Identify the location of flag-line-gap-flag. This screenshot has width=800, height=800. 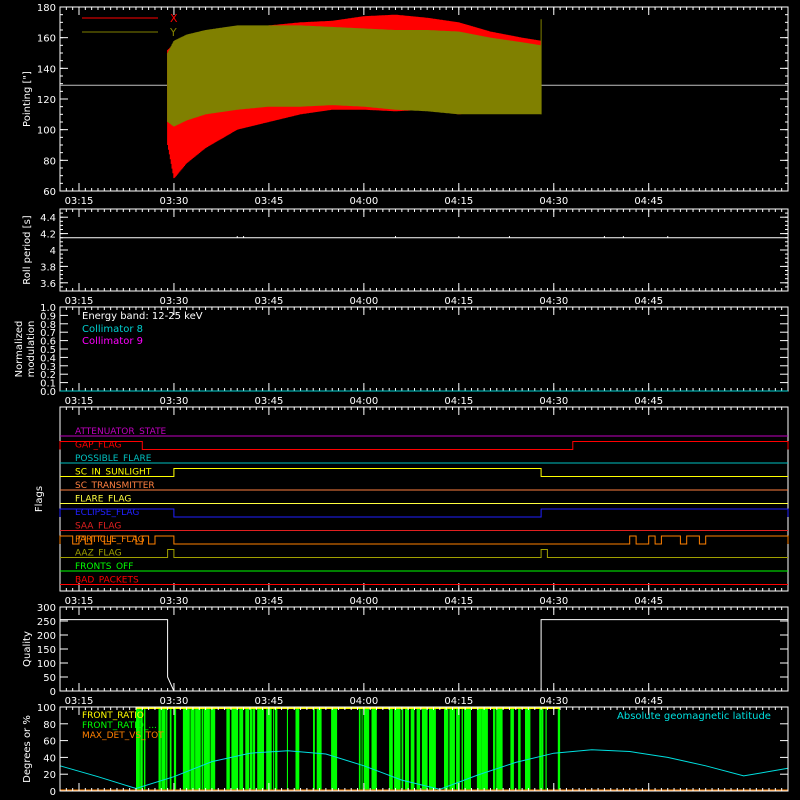
(424, 445).